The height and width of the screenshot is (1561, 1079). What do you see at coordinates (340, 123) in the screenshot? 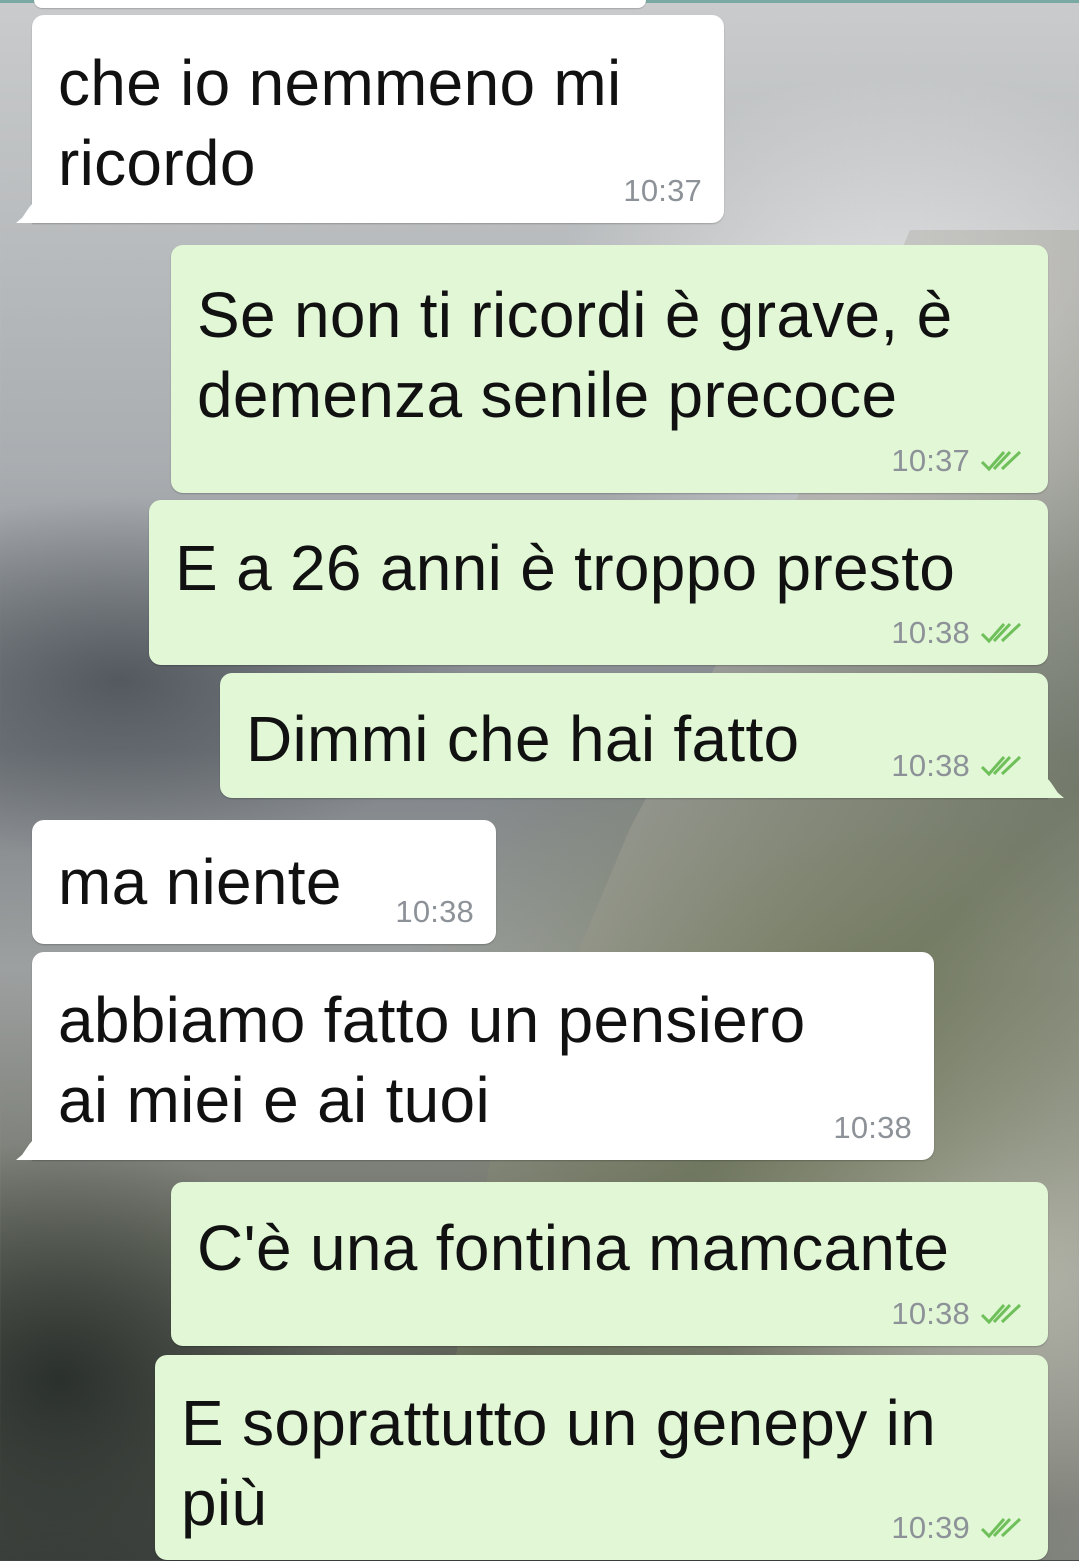
I see `message-text: che io nemmeno mi ricordo` at bounding box center [340, 123].